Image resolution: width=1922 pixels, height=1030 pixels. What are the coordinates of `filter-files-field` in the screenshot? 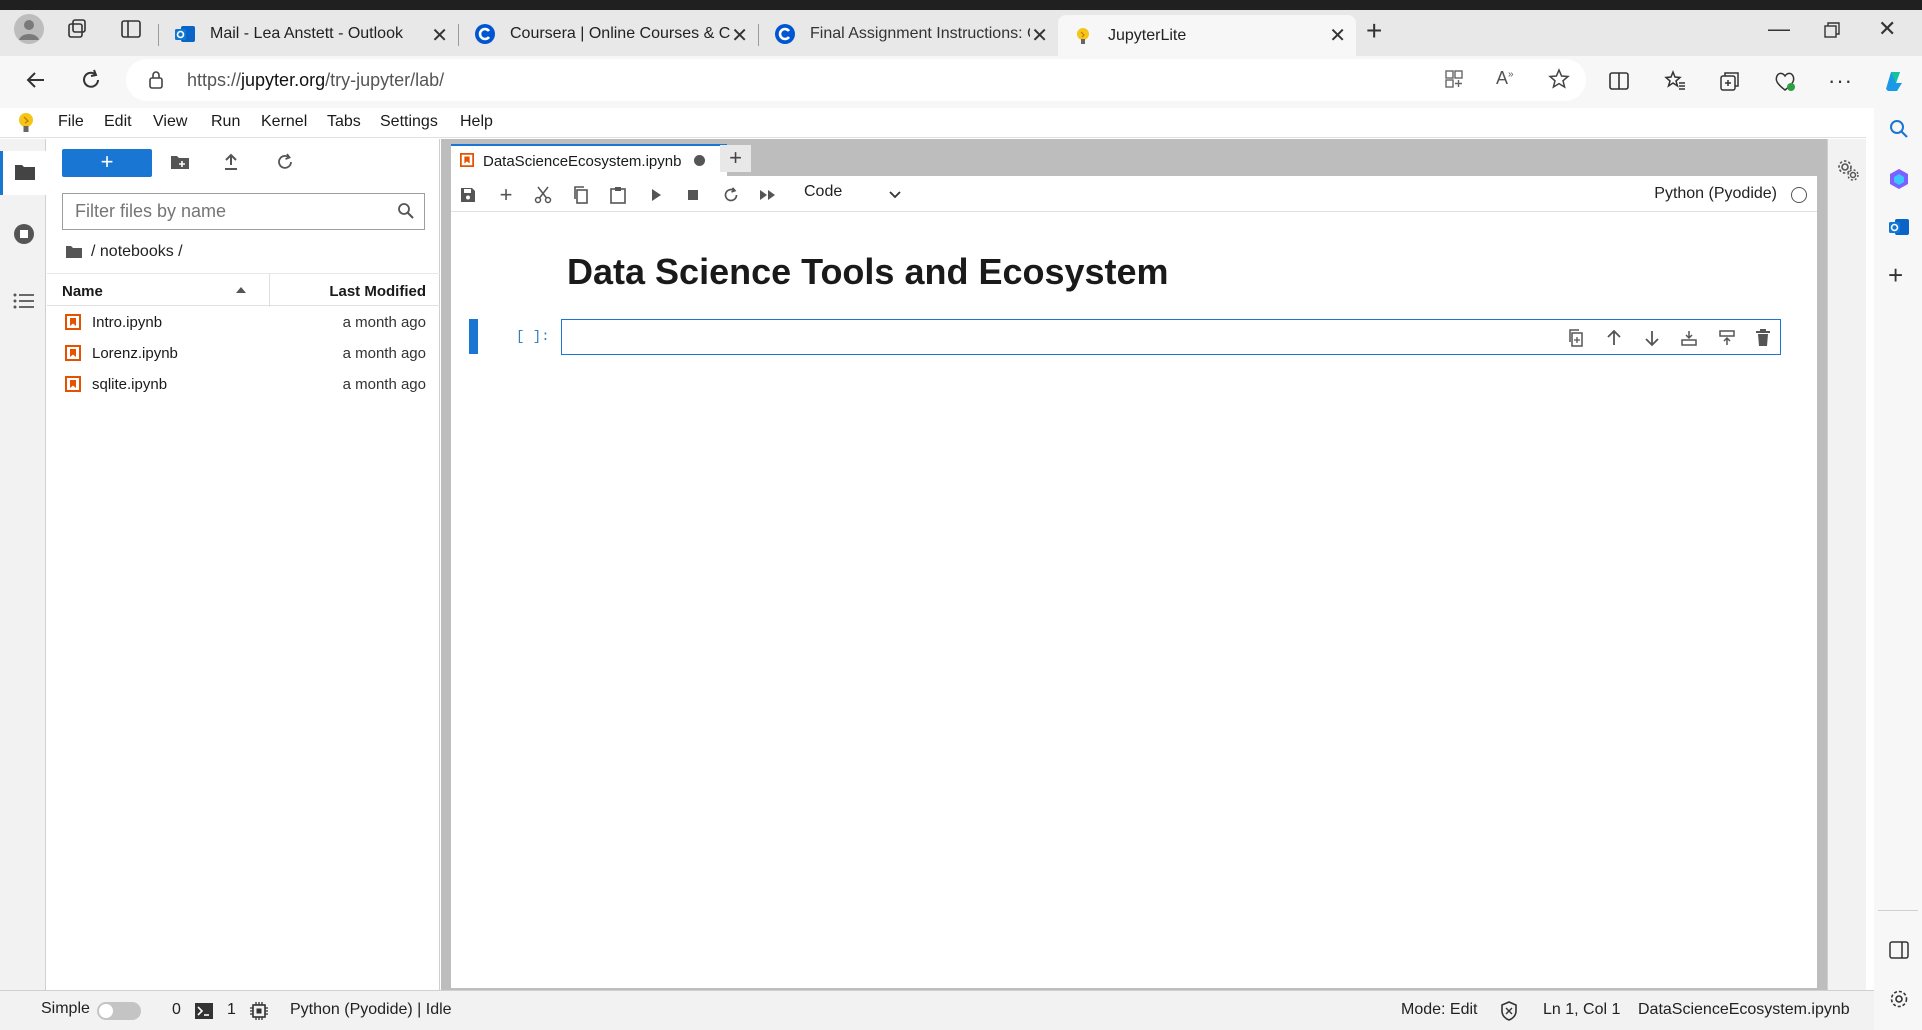 It's located at (243, 211).